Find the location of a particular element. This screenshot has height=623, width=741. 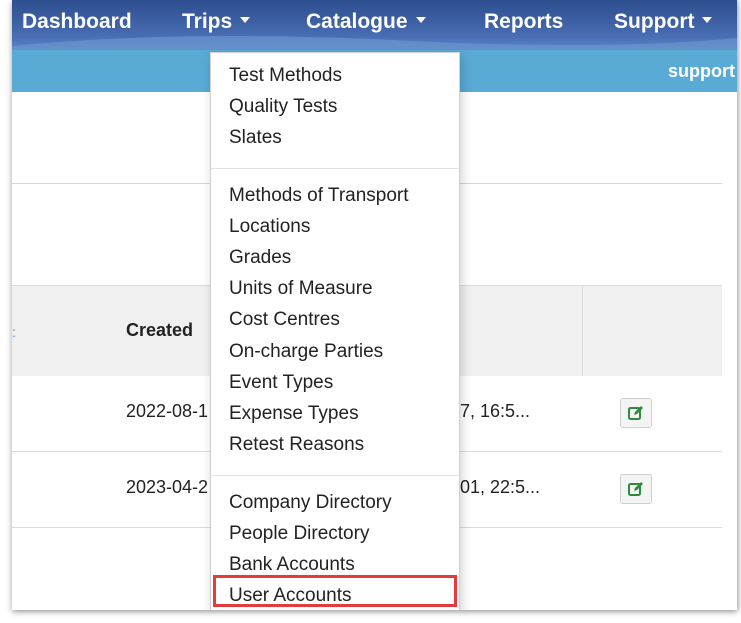

column-header-created: Created is located at coordinates (159, 330).